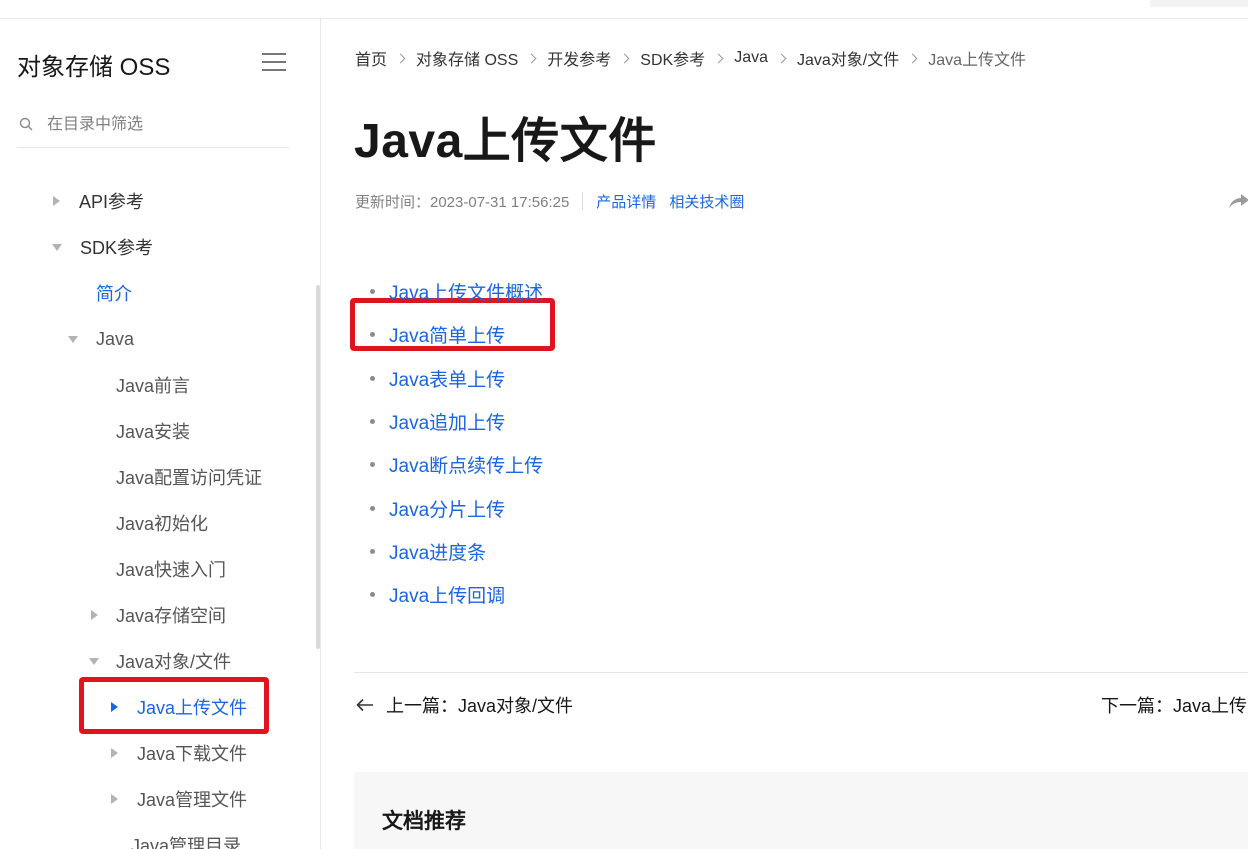 The width and height of the screenshot is (1248, 849). I want to click on toc-item: Java追加上传, so click(456, 421).